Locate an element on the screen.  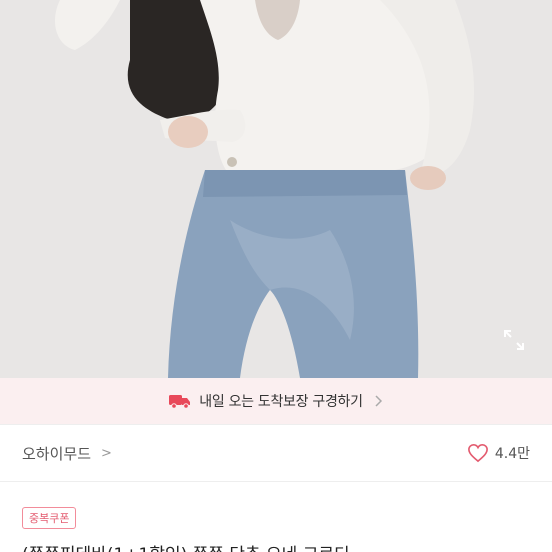
banner-text: 내일 오는 도착보장 구경하기 is located at coordinates (281, 402).